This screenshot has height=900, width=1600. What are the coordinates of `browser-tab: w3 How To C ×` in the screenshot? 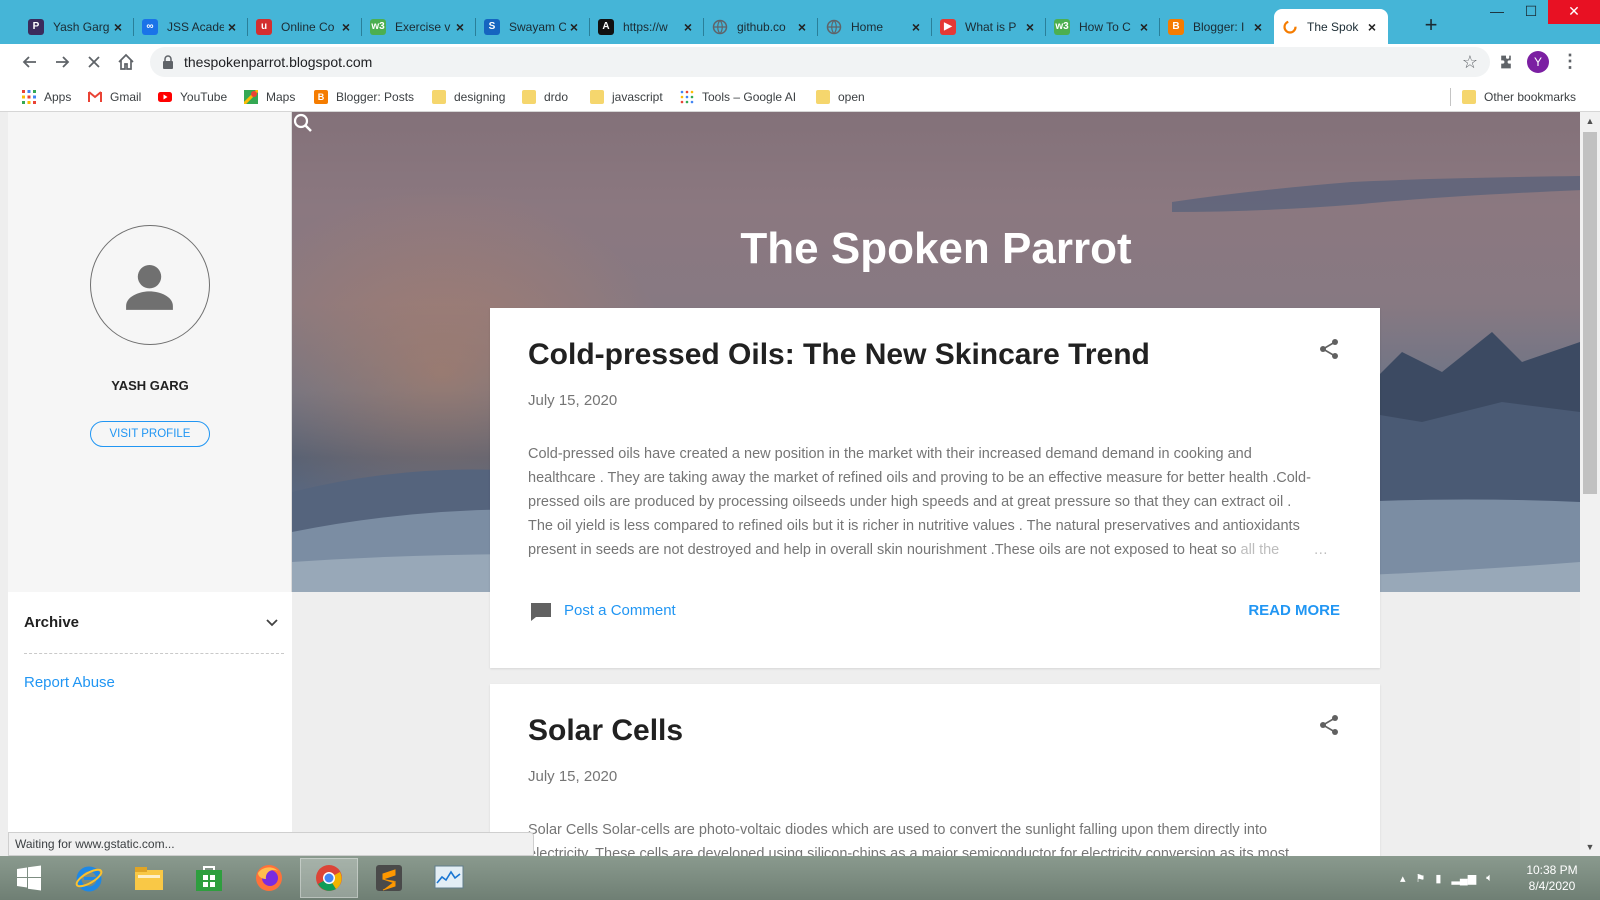 It's located at (1103, 26).